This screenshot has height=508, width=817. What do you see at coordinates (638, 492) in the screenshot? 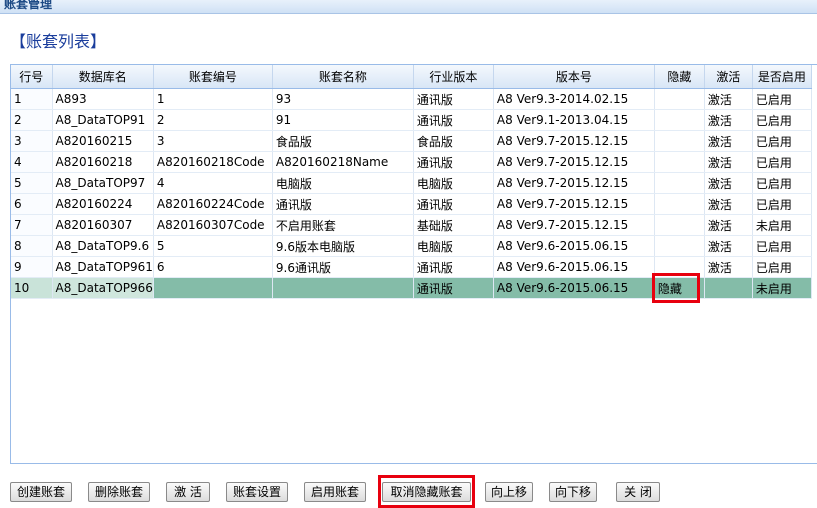
I see `close-button: 关 闭` at bounding box center [638, 492].